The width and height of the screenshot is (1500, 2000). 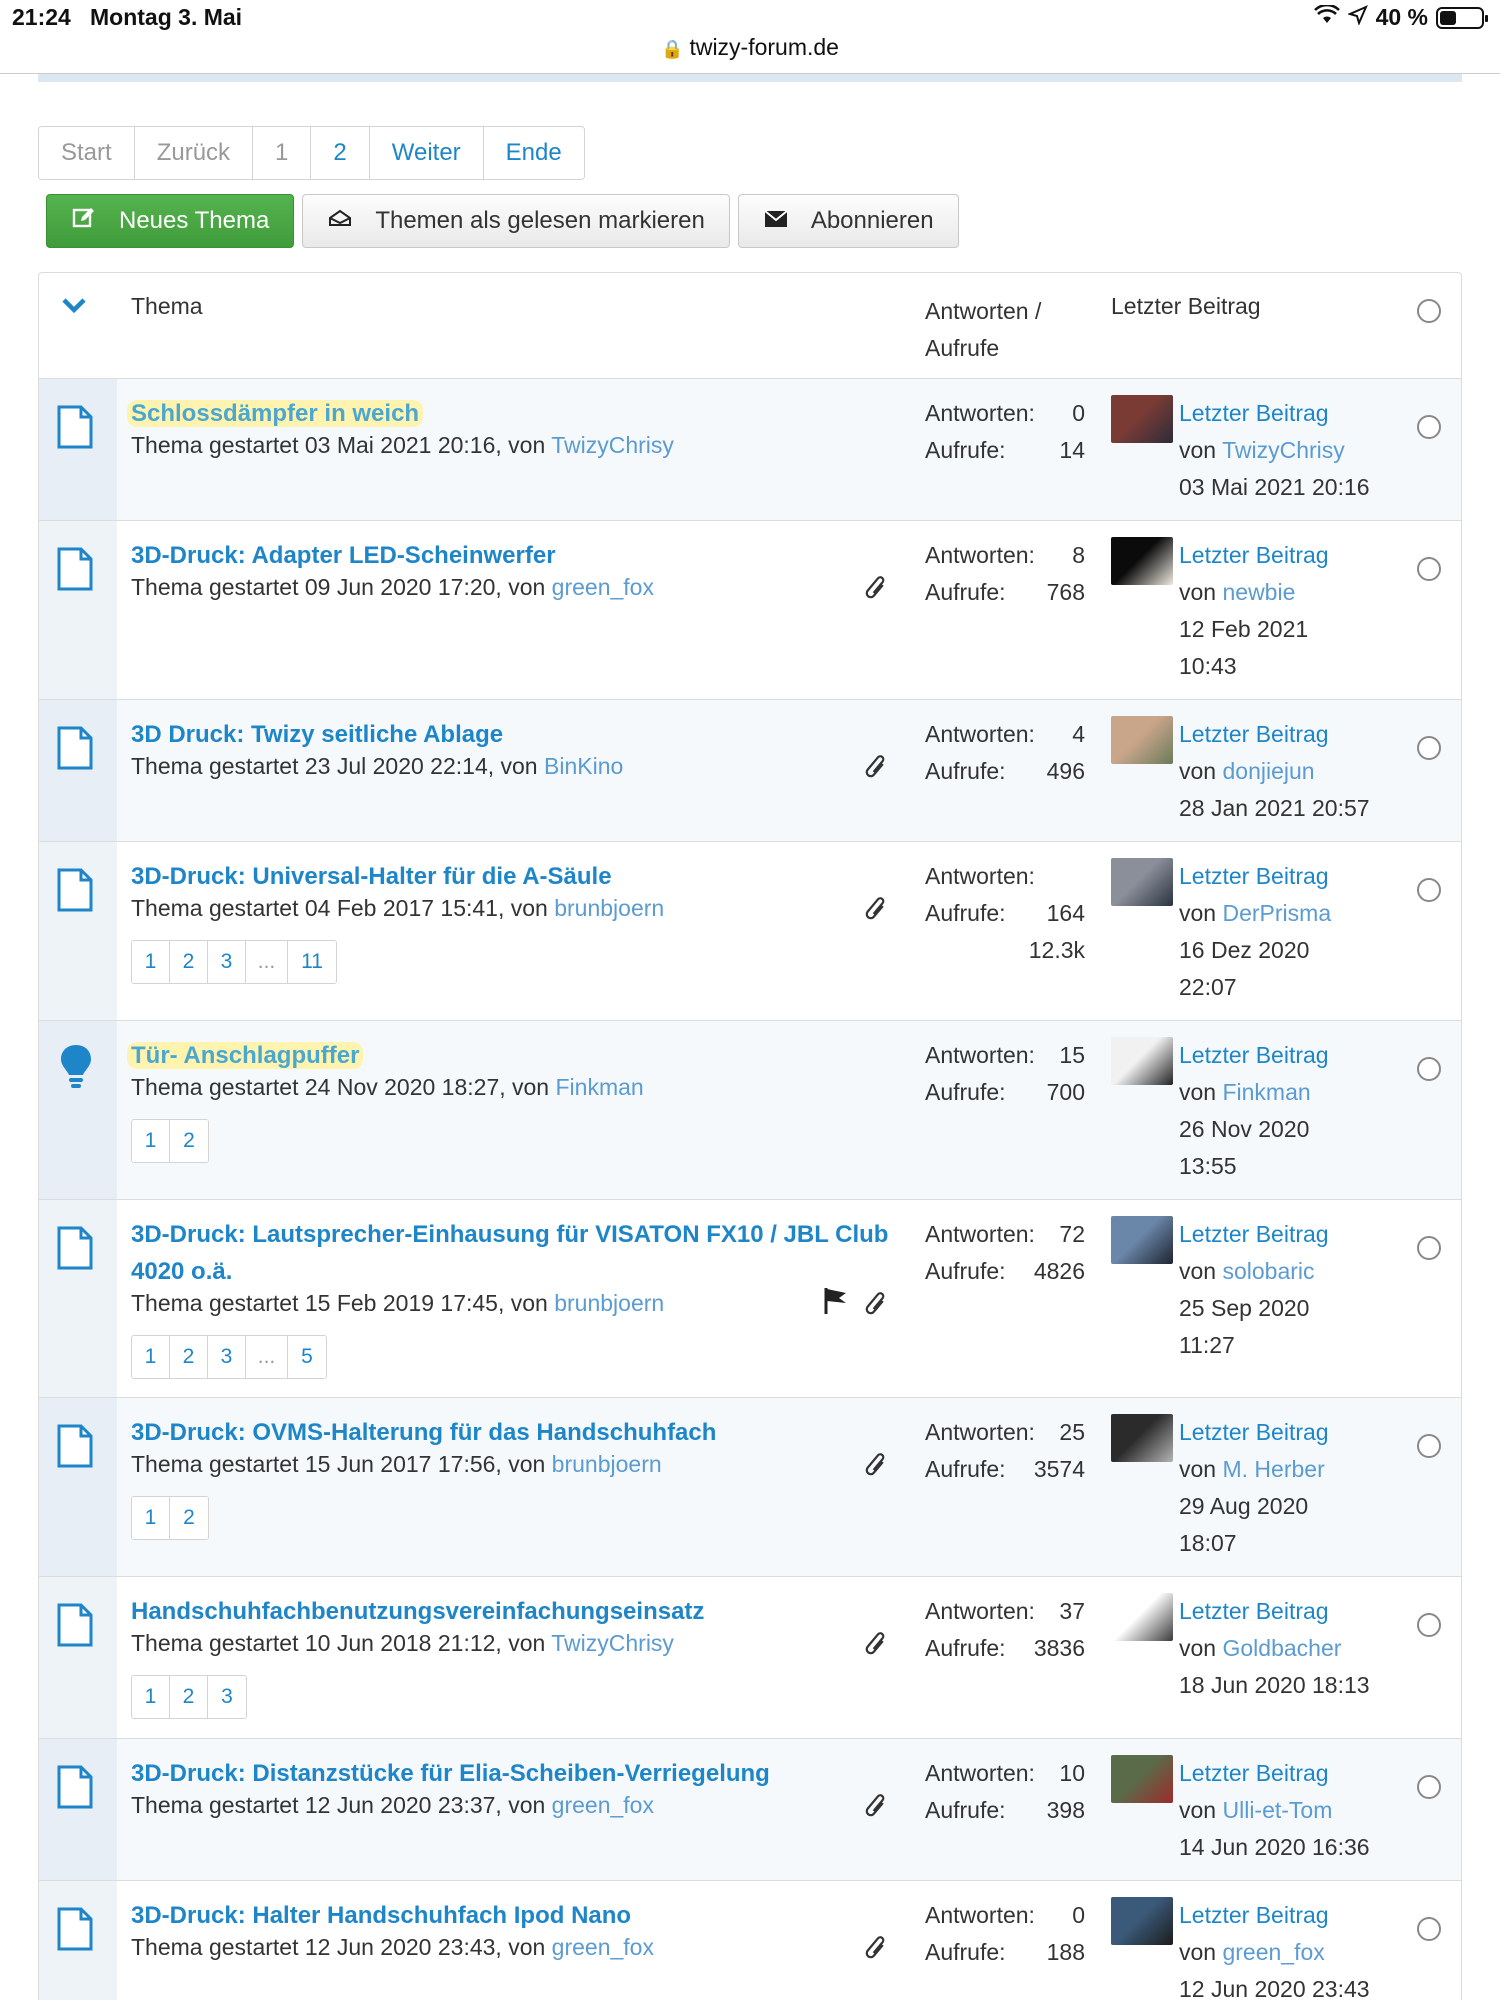 What do you see at coordinates (750, 54) in the screenshot?
I see `address-bar: 🔒 twizy-forum.de` at bounding box center [750, 54].